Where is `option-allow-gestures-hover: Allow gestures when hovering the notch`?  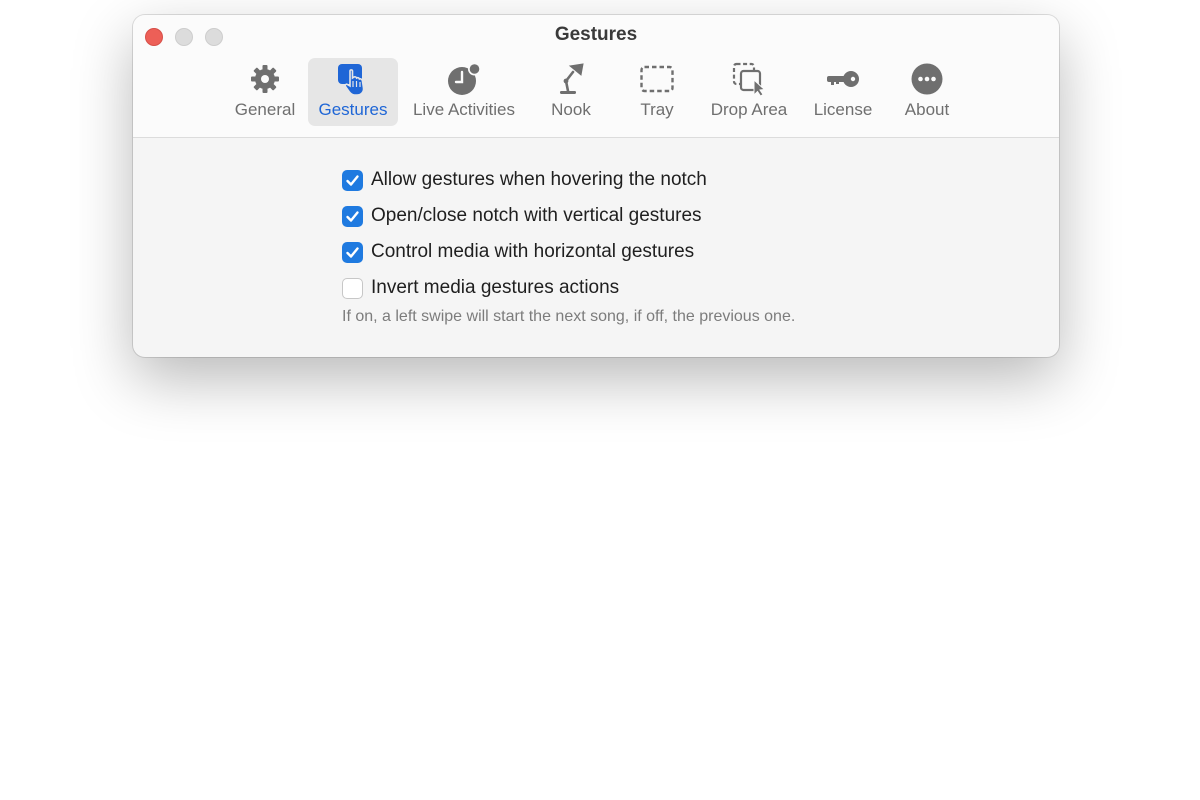
option-allow-gestures-hover: Allow gestures when hovering the notch is located at coordinates (642, 187).